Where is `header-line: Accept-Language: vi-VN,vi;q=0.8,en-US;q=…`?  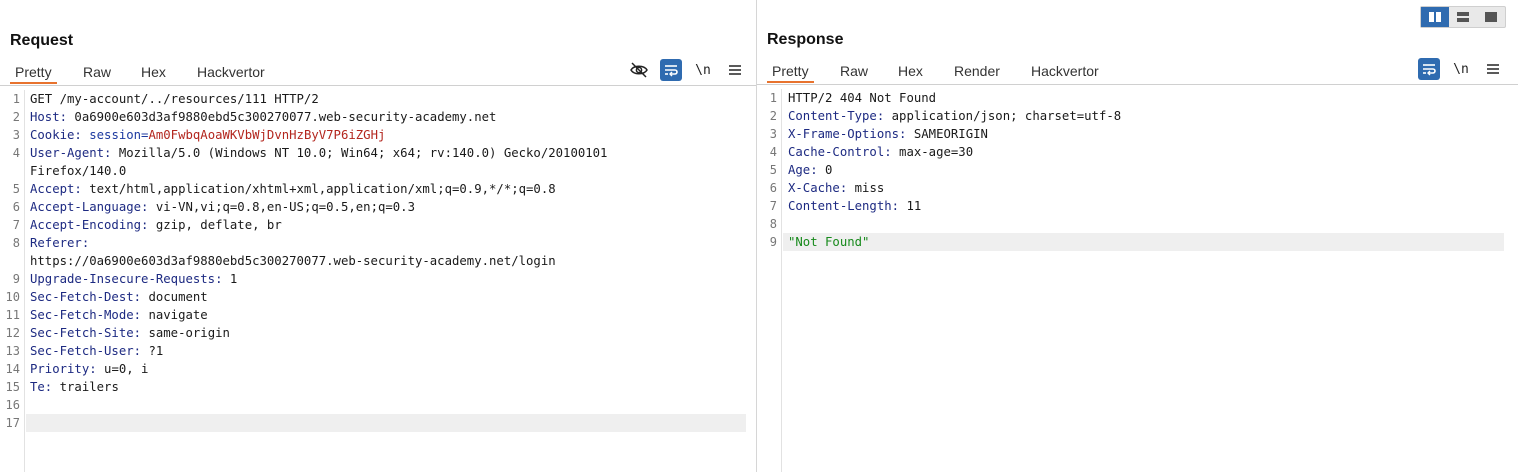 header-line: Accept-Language: vi-VN,vi;q=0.8,en-US;q=… is located at coordinates (222, 207).